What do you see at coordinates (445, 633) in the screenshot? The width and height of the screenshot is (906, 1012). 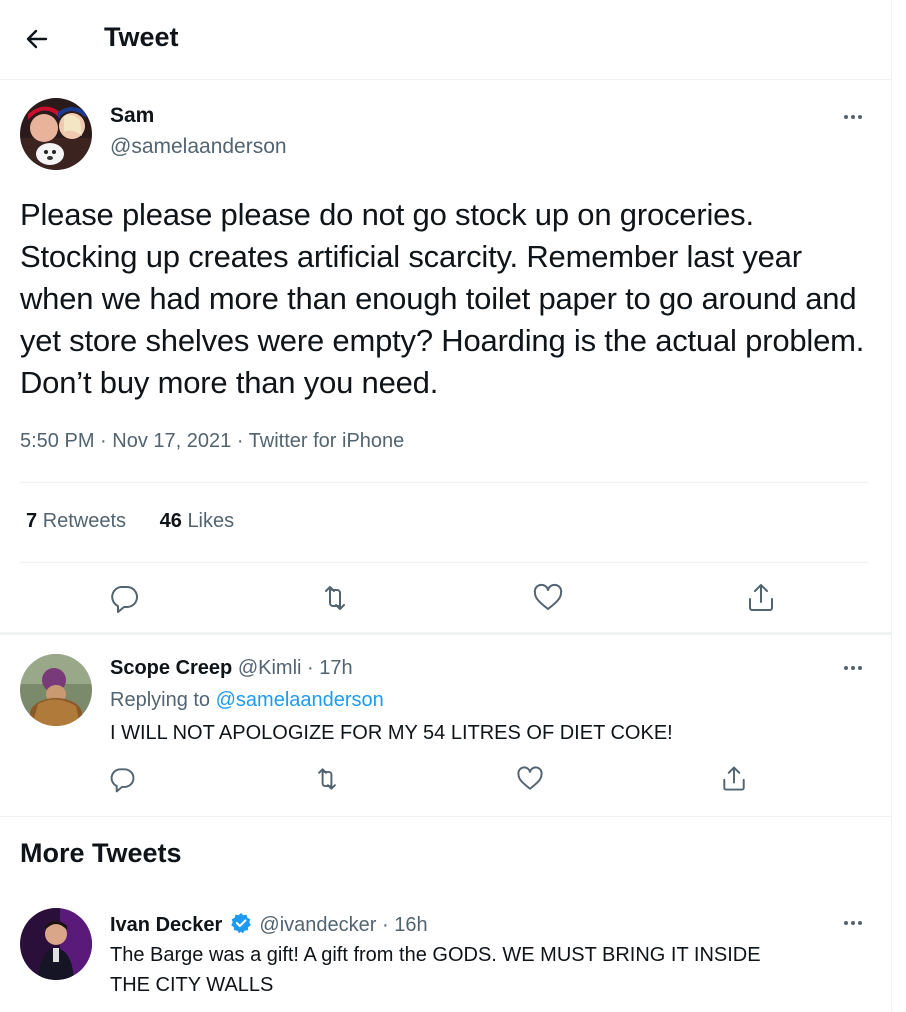 I see `section-separator` at bounding box center [445, 633].